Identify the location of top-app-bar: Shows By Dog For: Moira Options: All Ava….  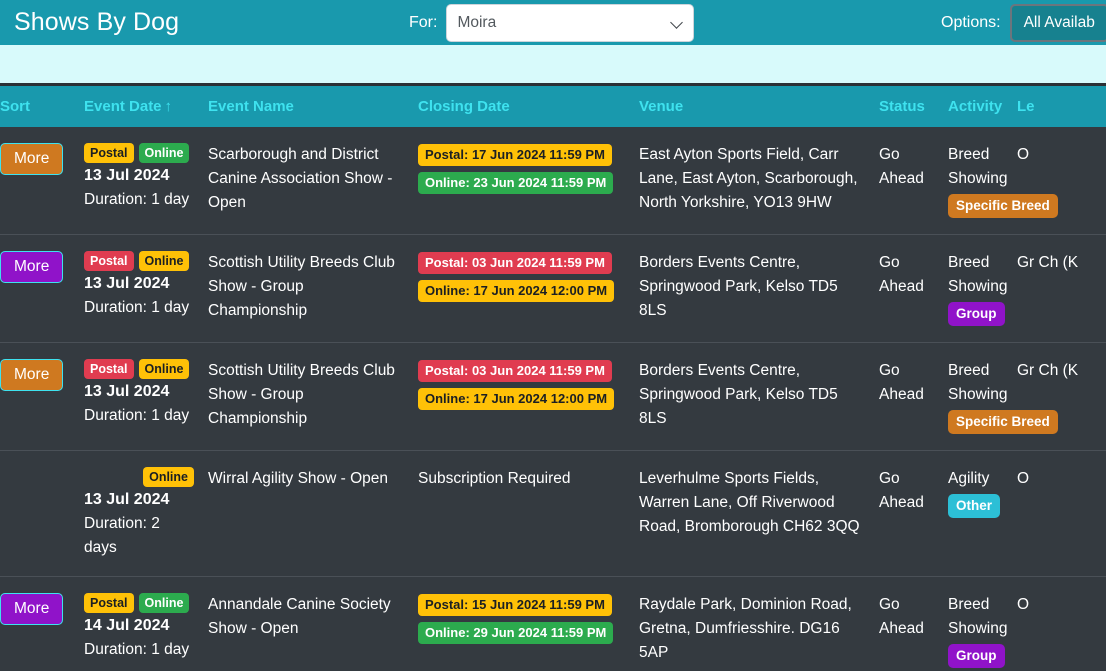
(553, 22).